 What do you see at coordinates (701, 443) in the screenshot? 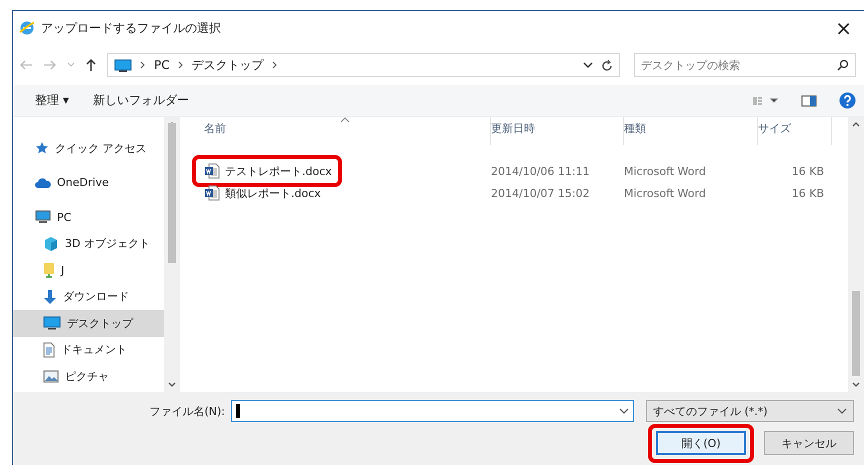
I see `open-button: 開く(O)` at bounding box center [701, 443].